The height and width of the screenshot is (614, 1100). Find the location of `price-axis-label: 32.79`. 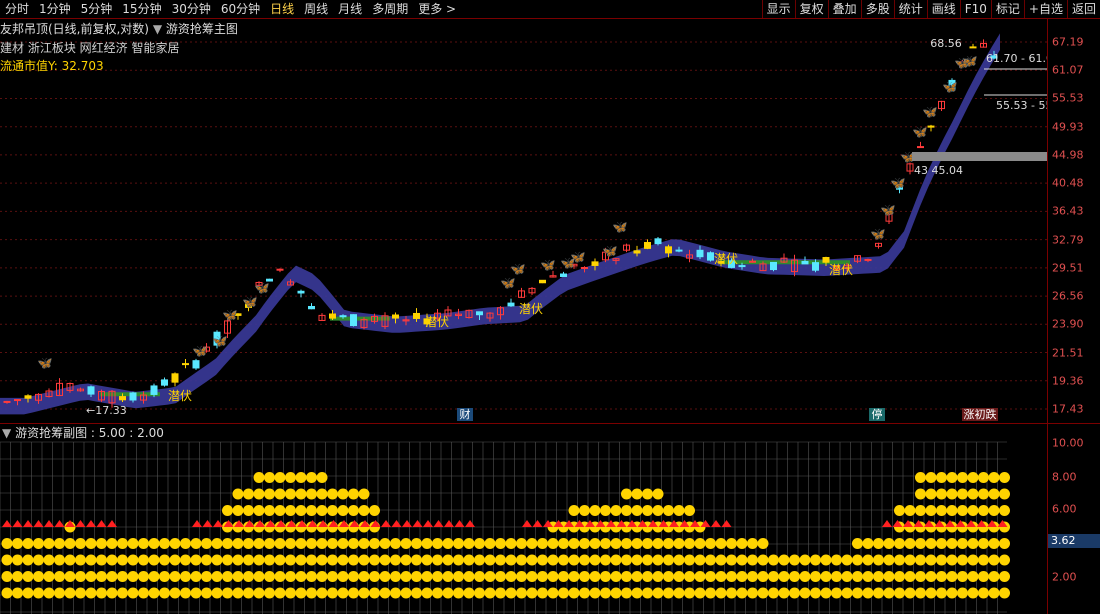

price-axis-label: 32.79 is located at coordinates (1068, 240).